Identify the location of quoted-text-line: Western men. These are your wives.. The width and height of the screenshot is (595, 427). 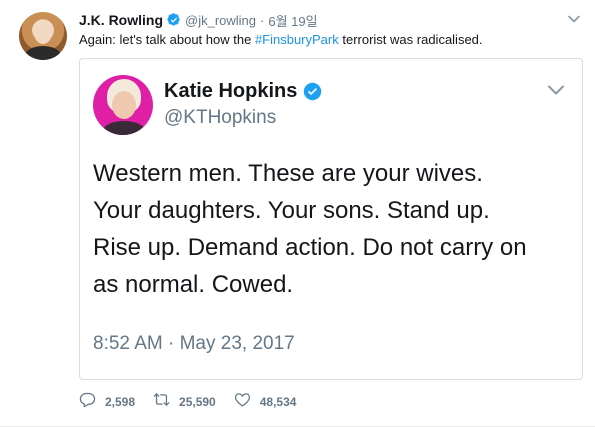
(288, 173).